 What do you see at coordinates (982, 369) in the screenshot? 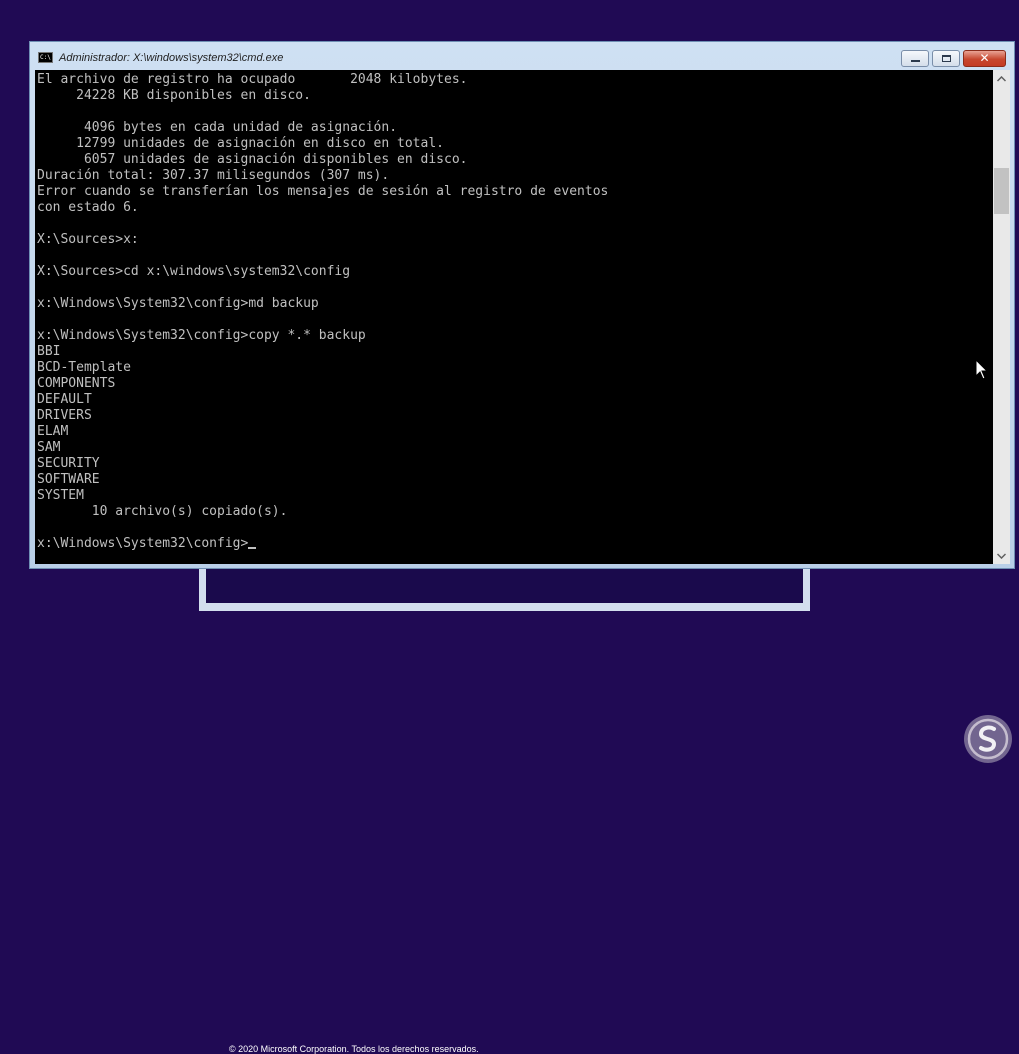
I see `mouse-pointer-icon` at bounding box center [982, 369].